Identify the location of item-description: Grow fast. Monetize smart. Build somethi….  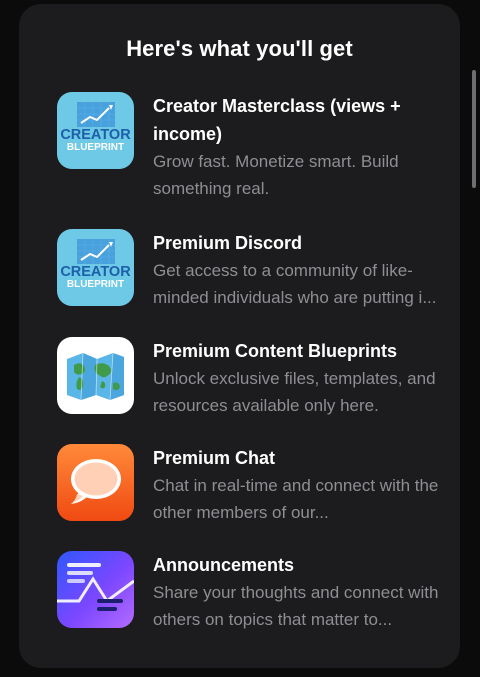
(276, 175).